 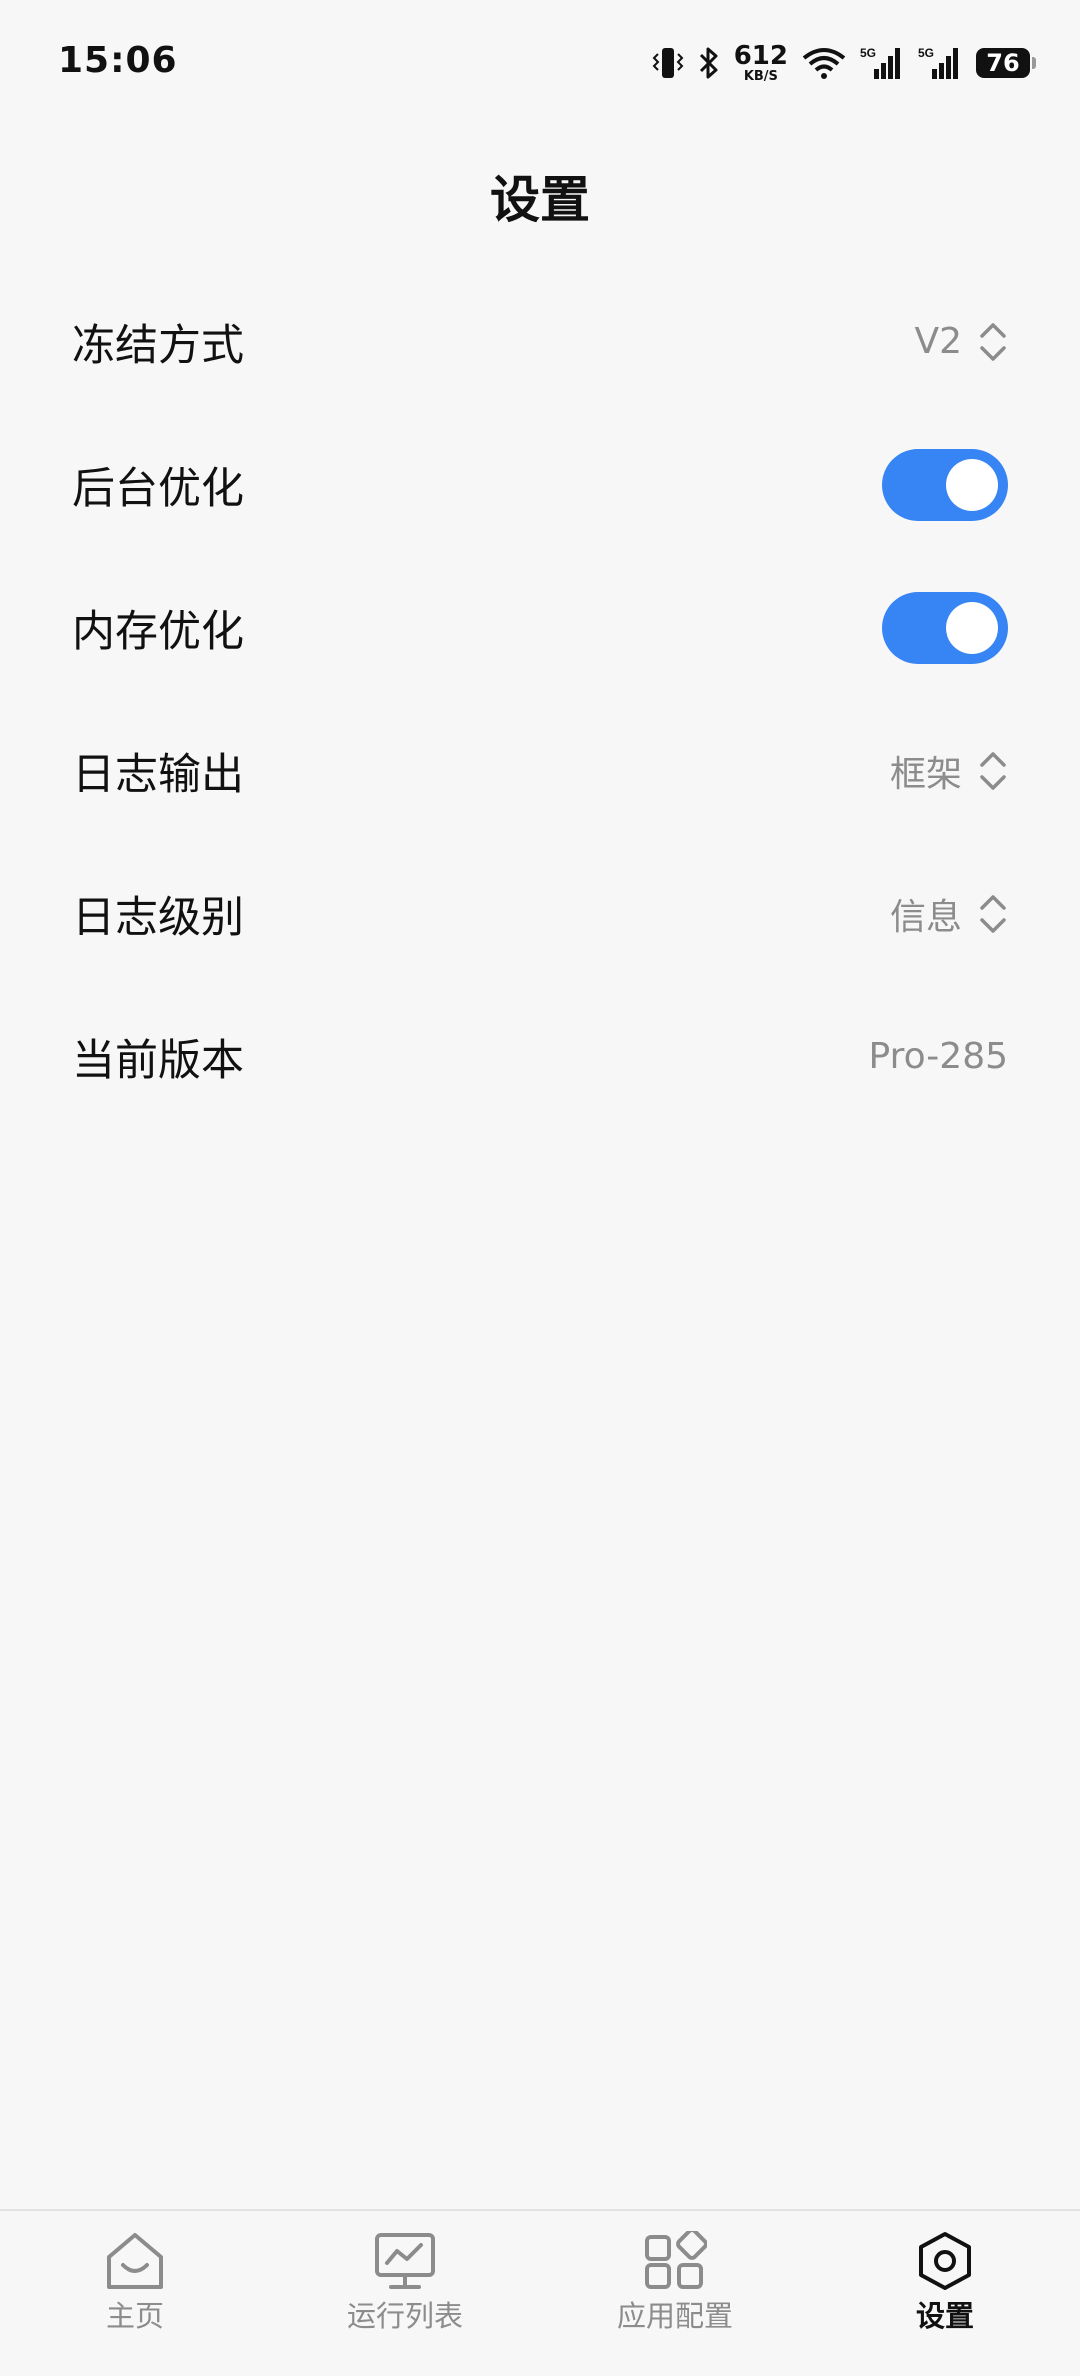 I want to click on memory-optimization-toggle, so click(x=945, y=627).